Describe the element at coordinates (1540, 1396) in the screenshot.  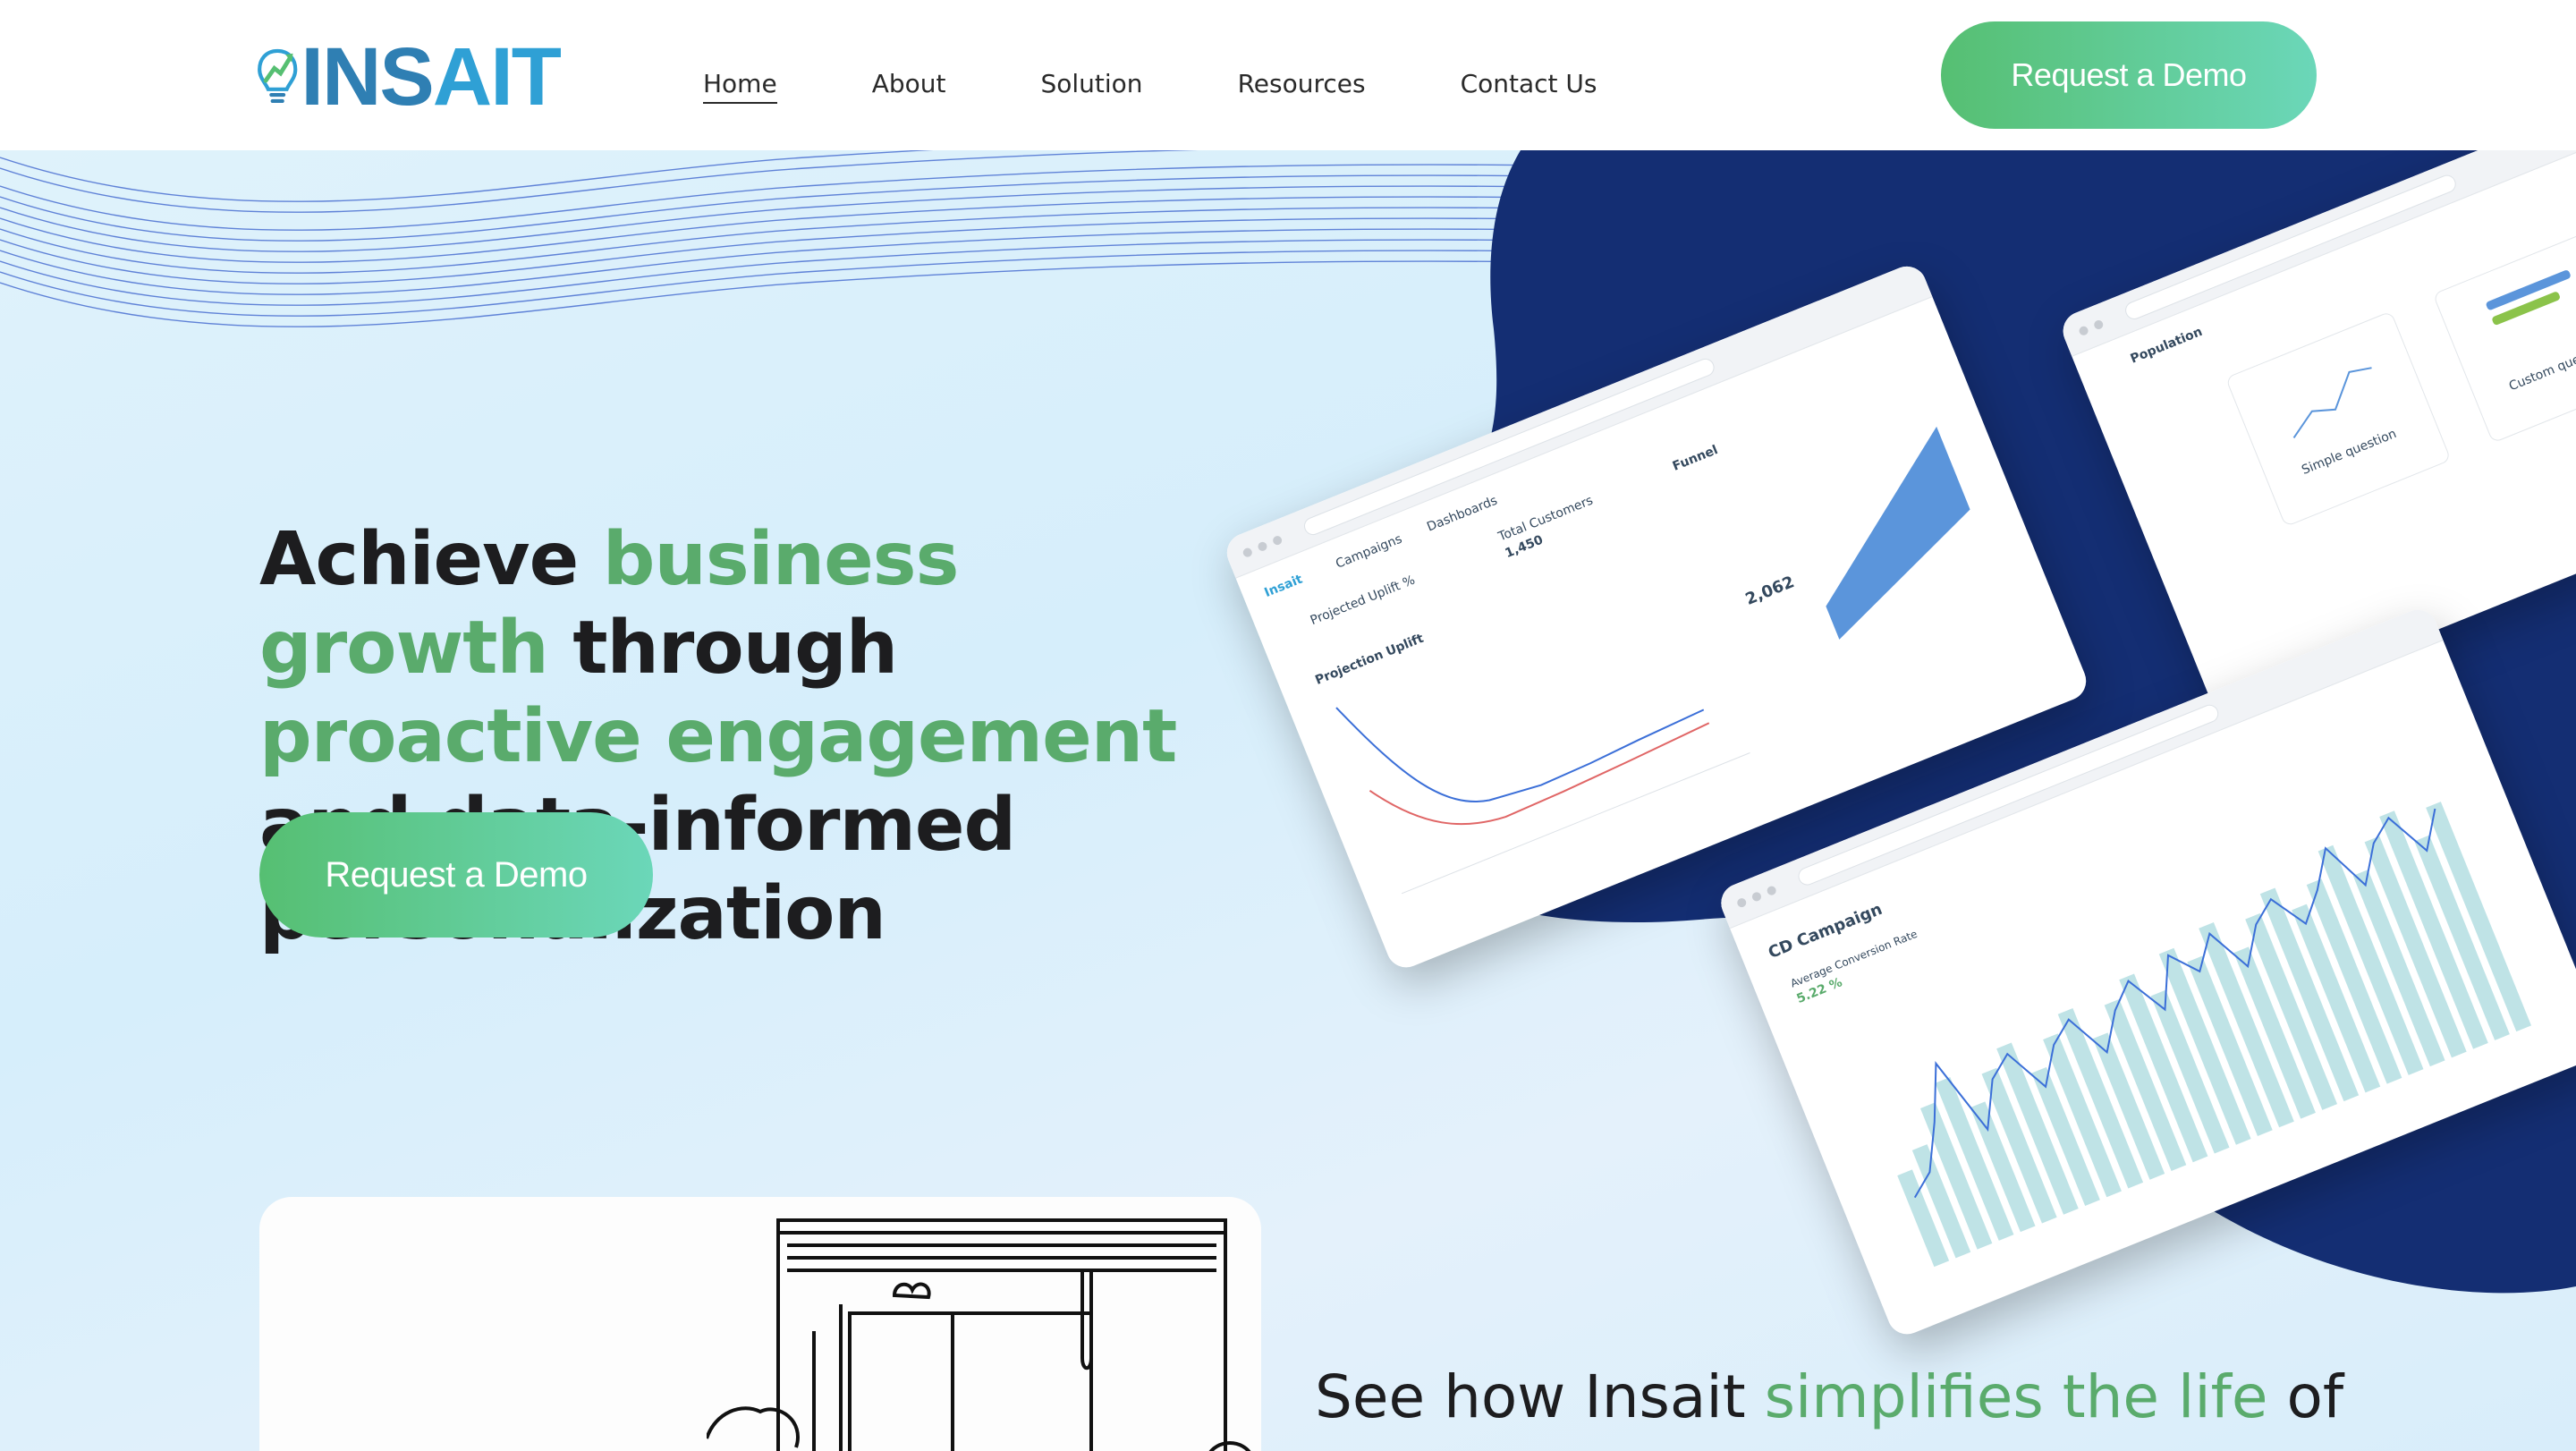
I see `subheading-part-1: See how Insait` at that location.